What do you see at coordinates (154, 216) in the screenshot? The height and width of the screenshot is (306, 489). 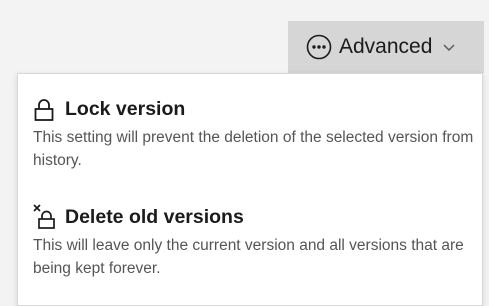 I see `menu-item-title: Delete old versions` at bounding box center [154, 216].